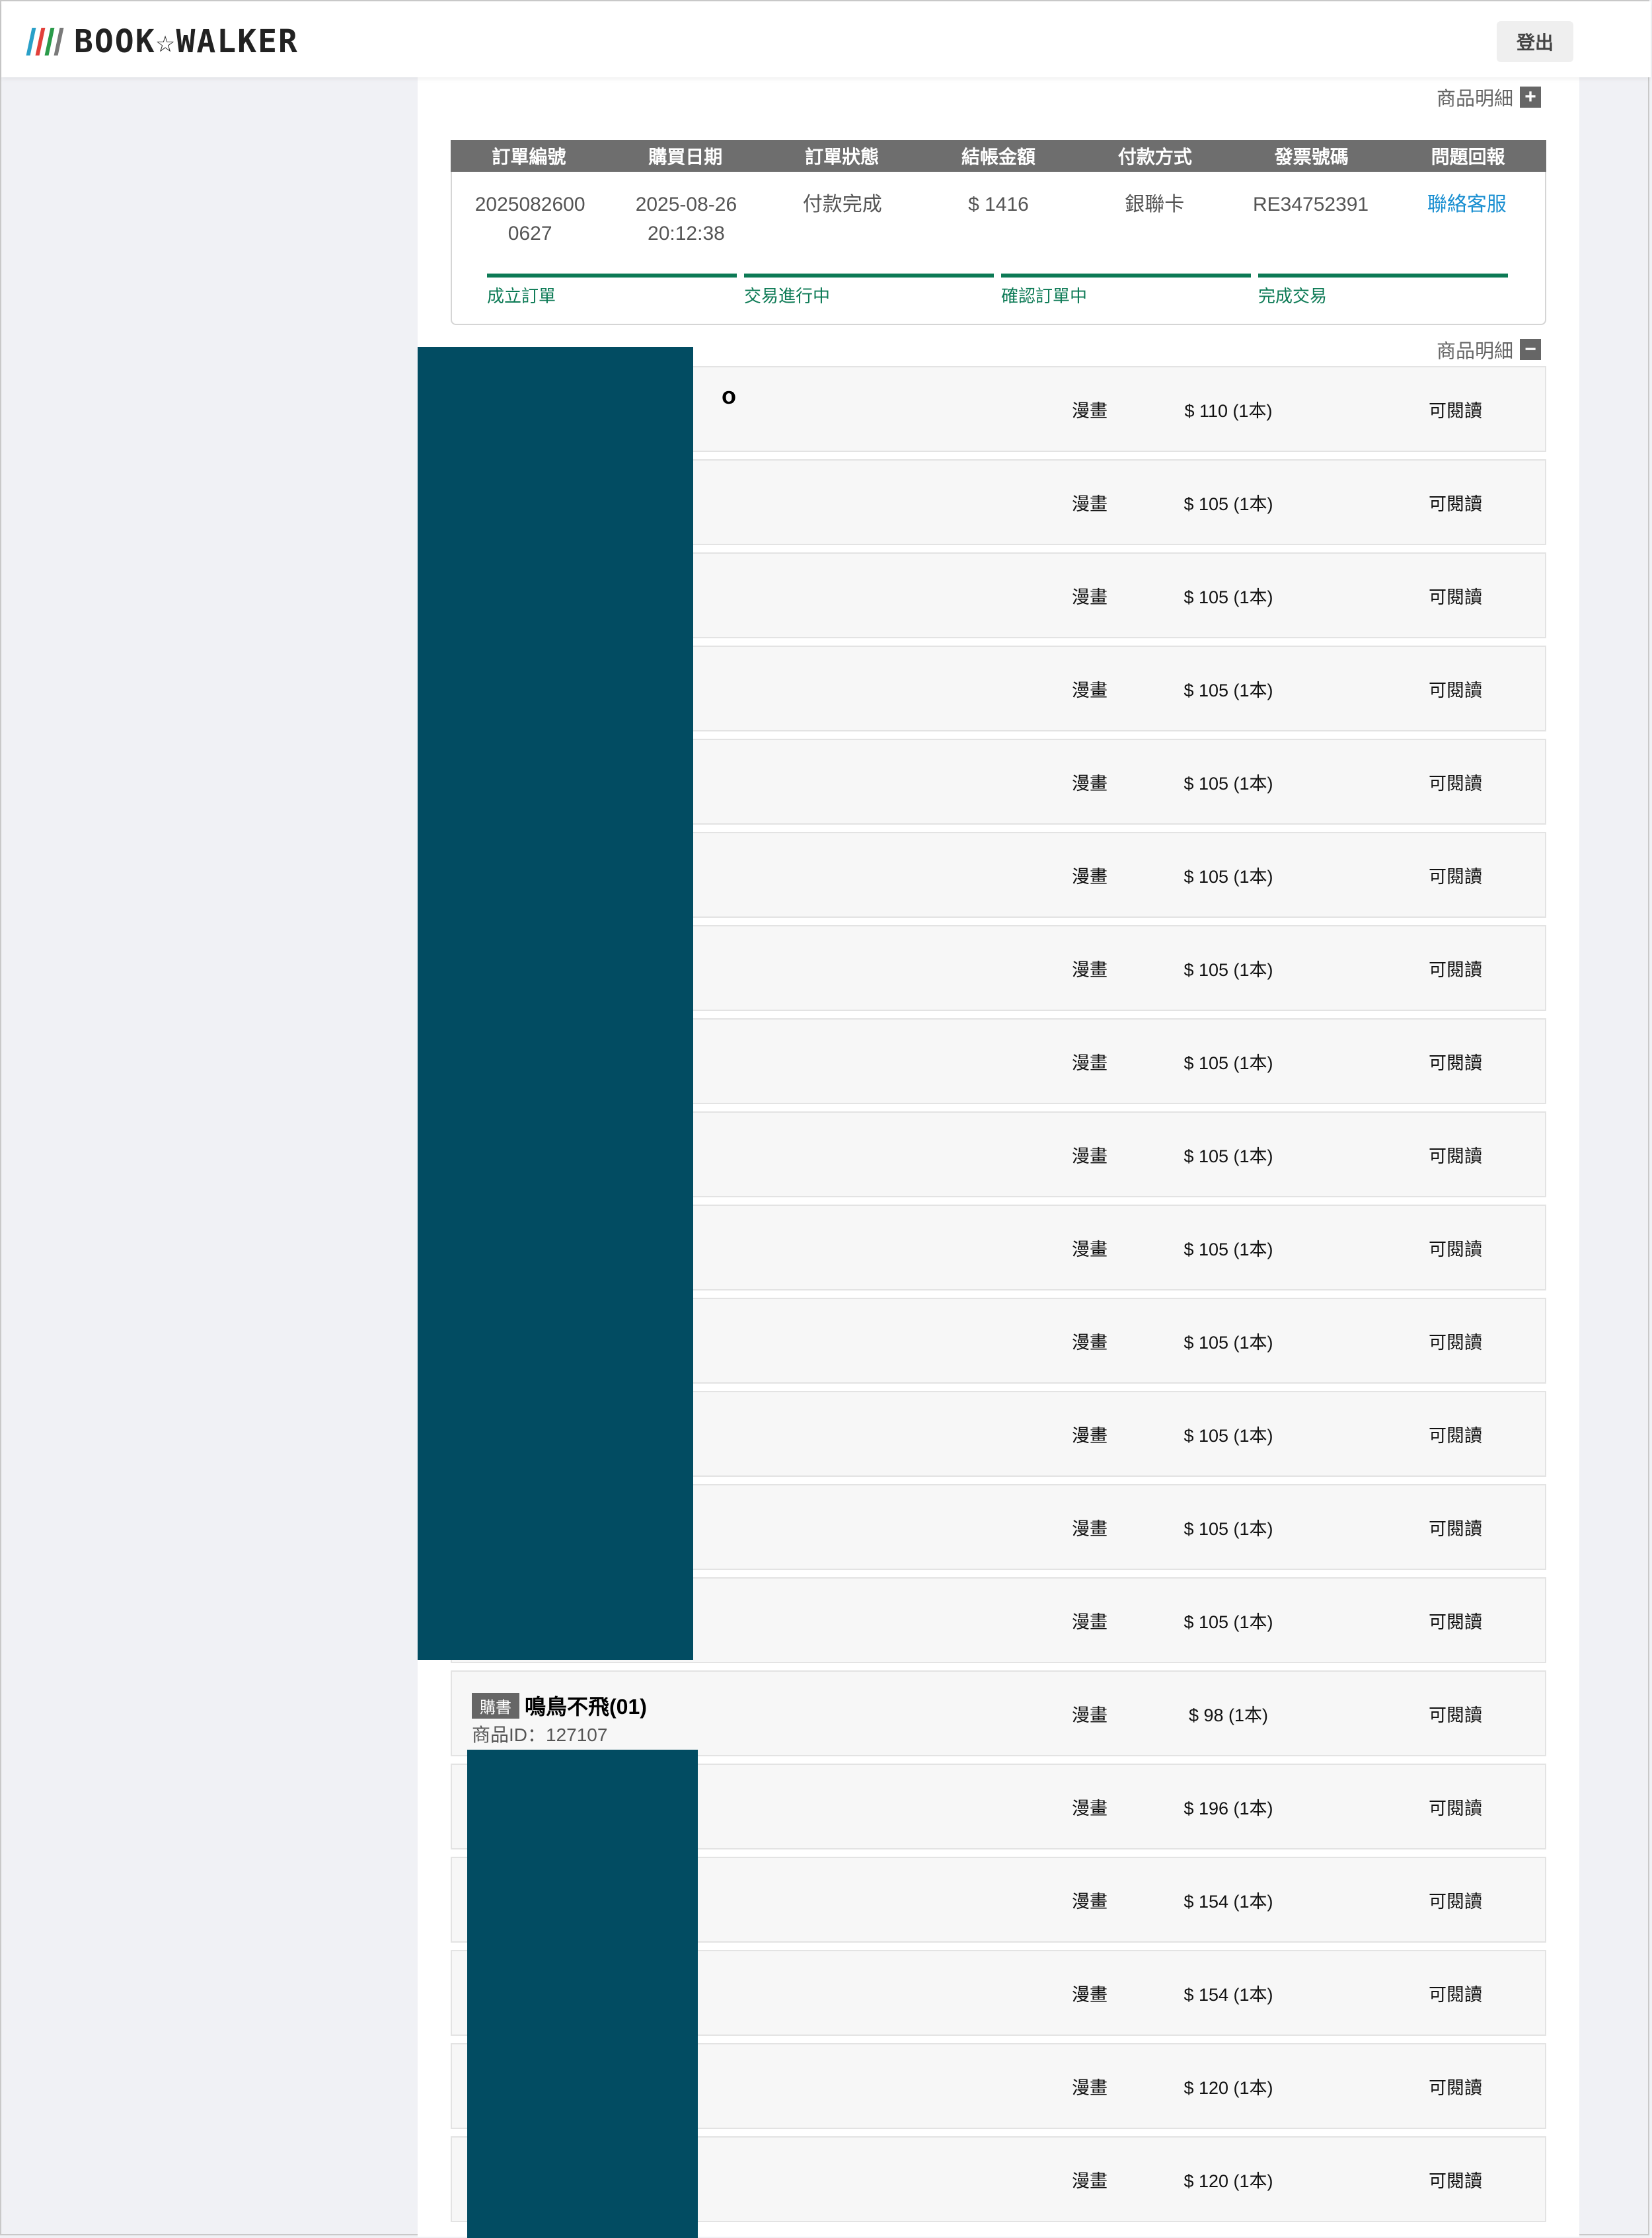  I want to click on order-status: 付款完成, so click(842, 204).